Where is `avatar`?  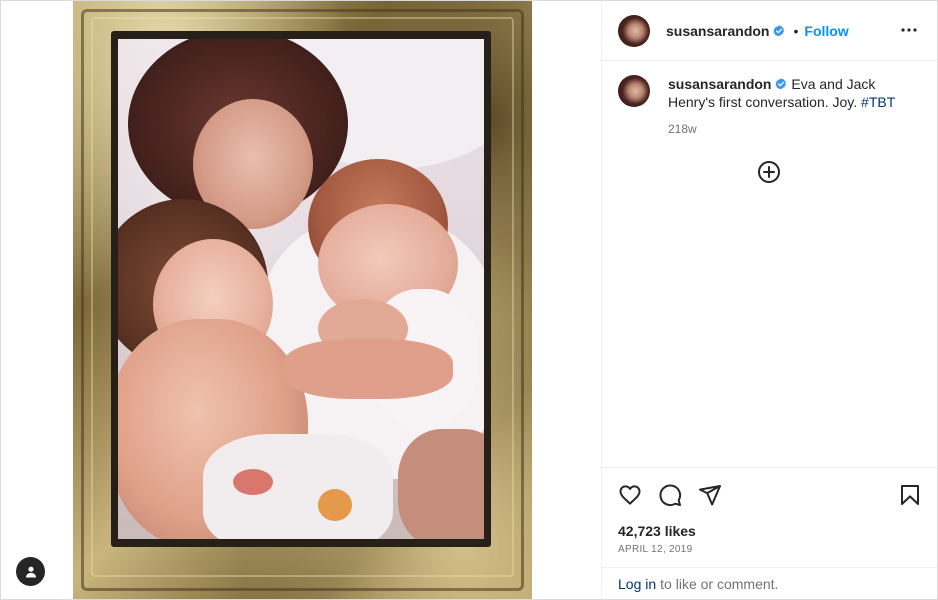
avatar is located at coordinates (634, 30).